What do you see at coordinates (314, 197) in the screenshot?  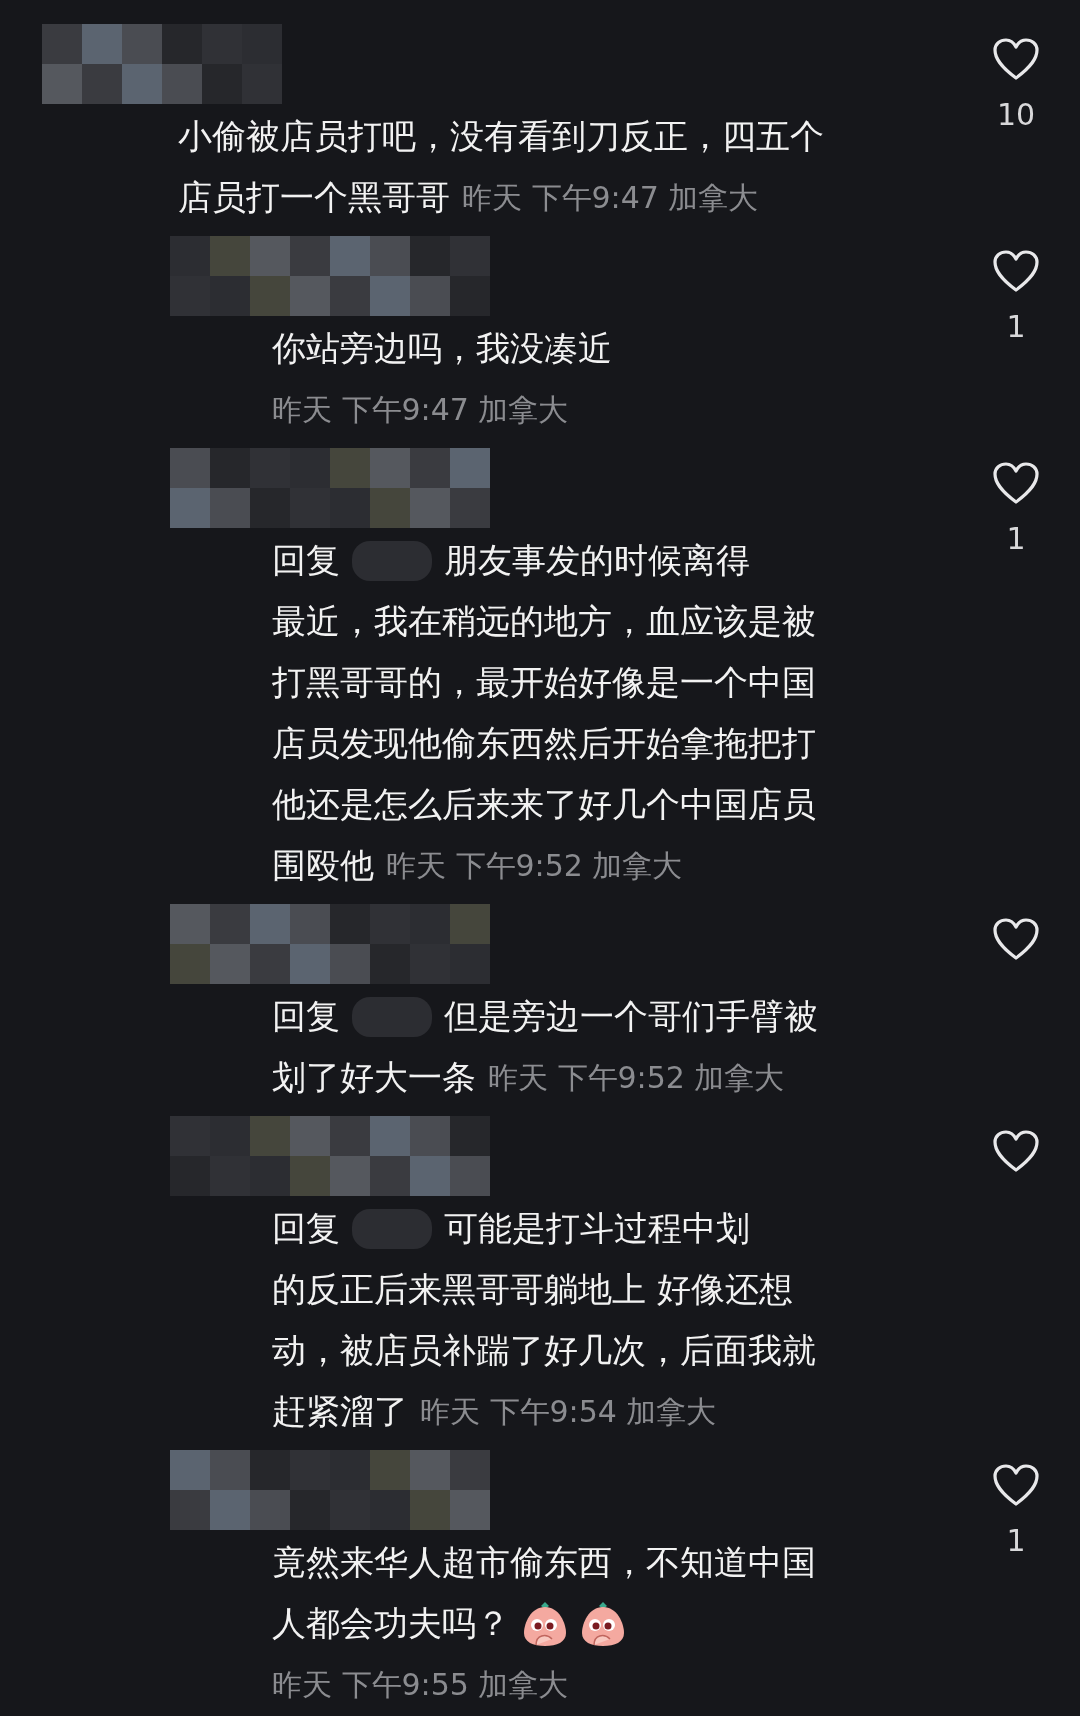 I see `comment-text: 店员打一个黑哥哥` at bounding box center [314, 197].